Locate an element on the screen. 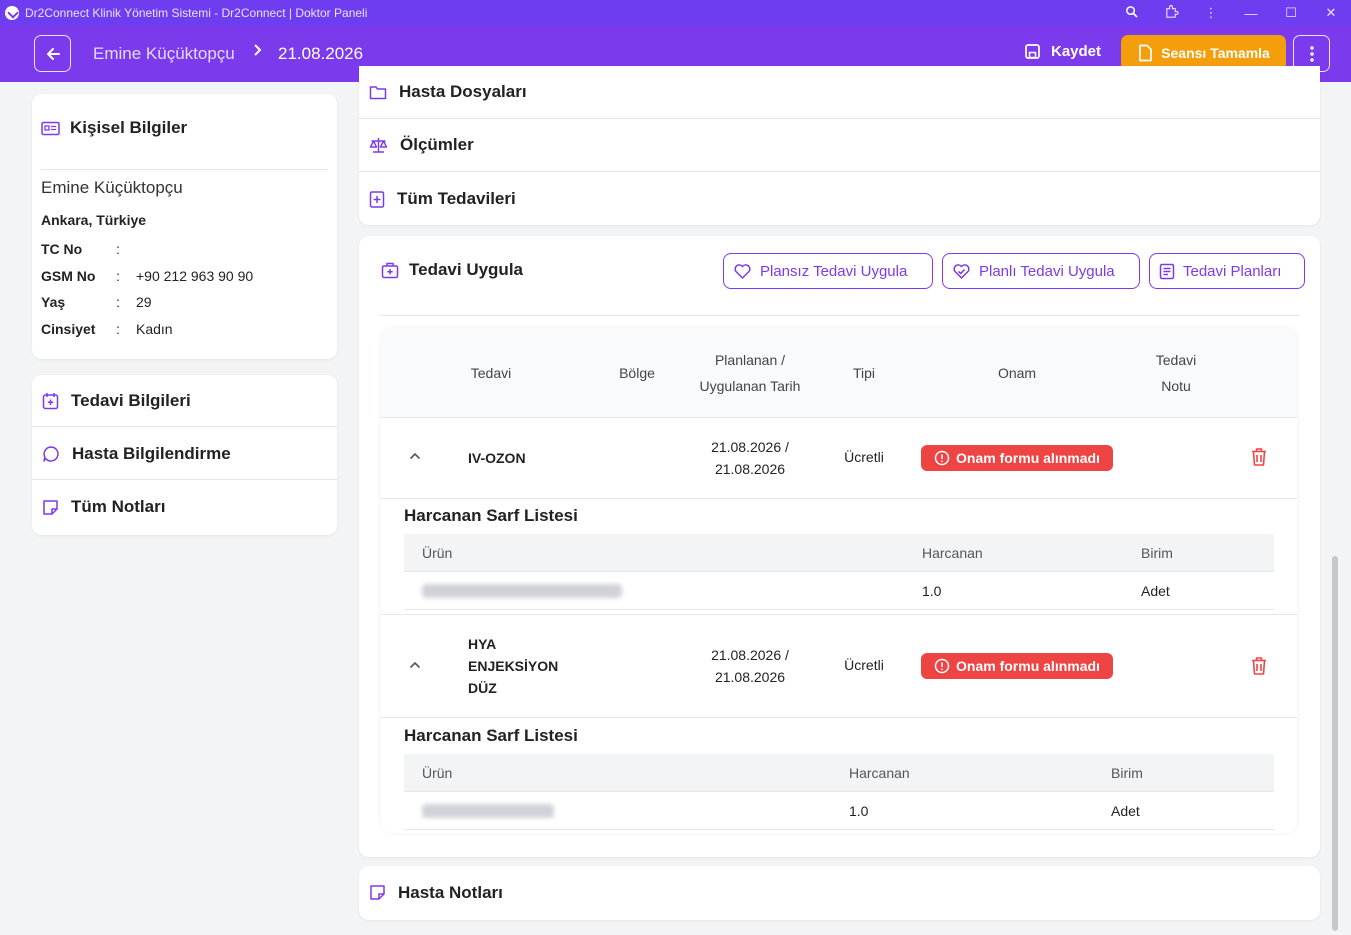 The image size is (1351, 935). column-header-region: Bölge is located at coordinates (637, 373).